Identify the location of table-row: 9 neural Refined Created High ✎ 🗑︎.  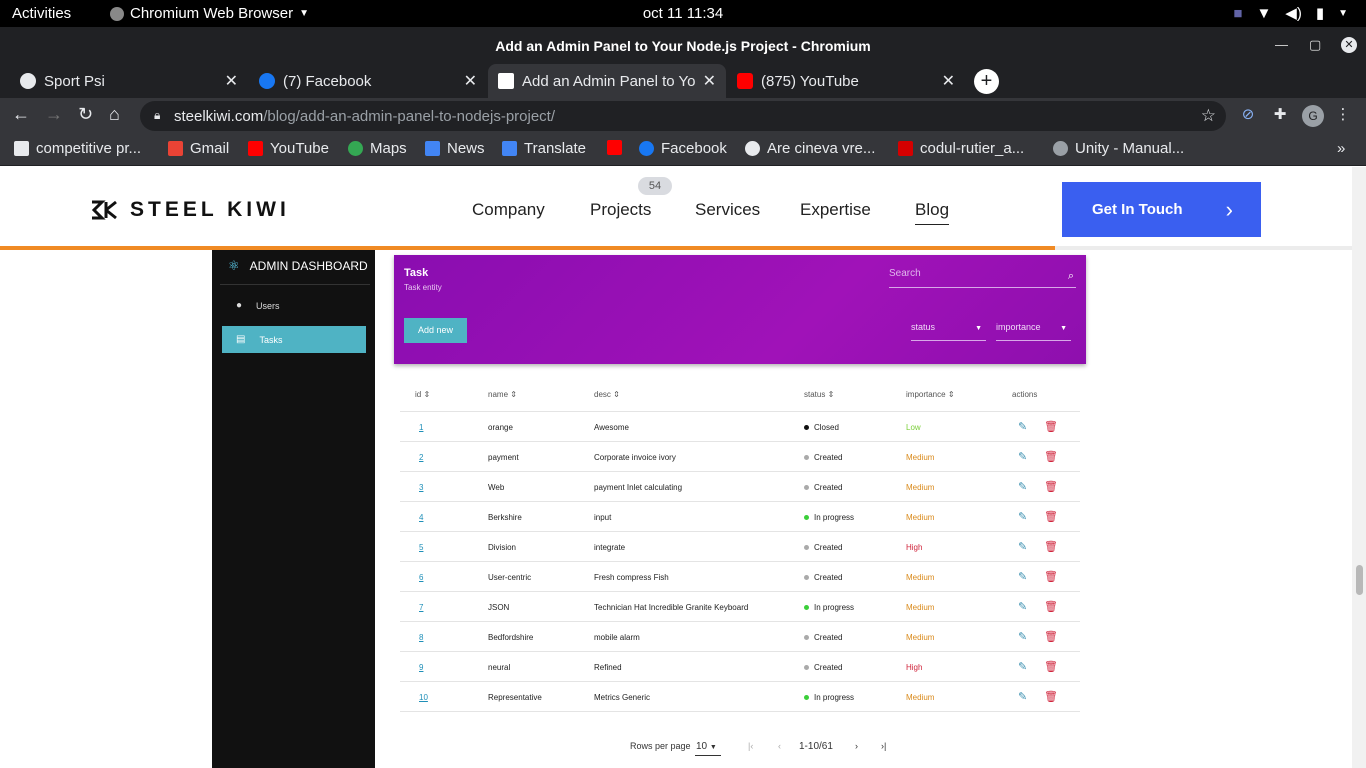
(740, 667).